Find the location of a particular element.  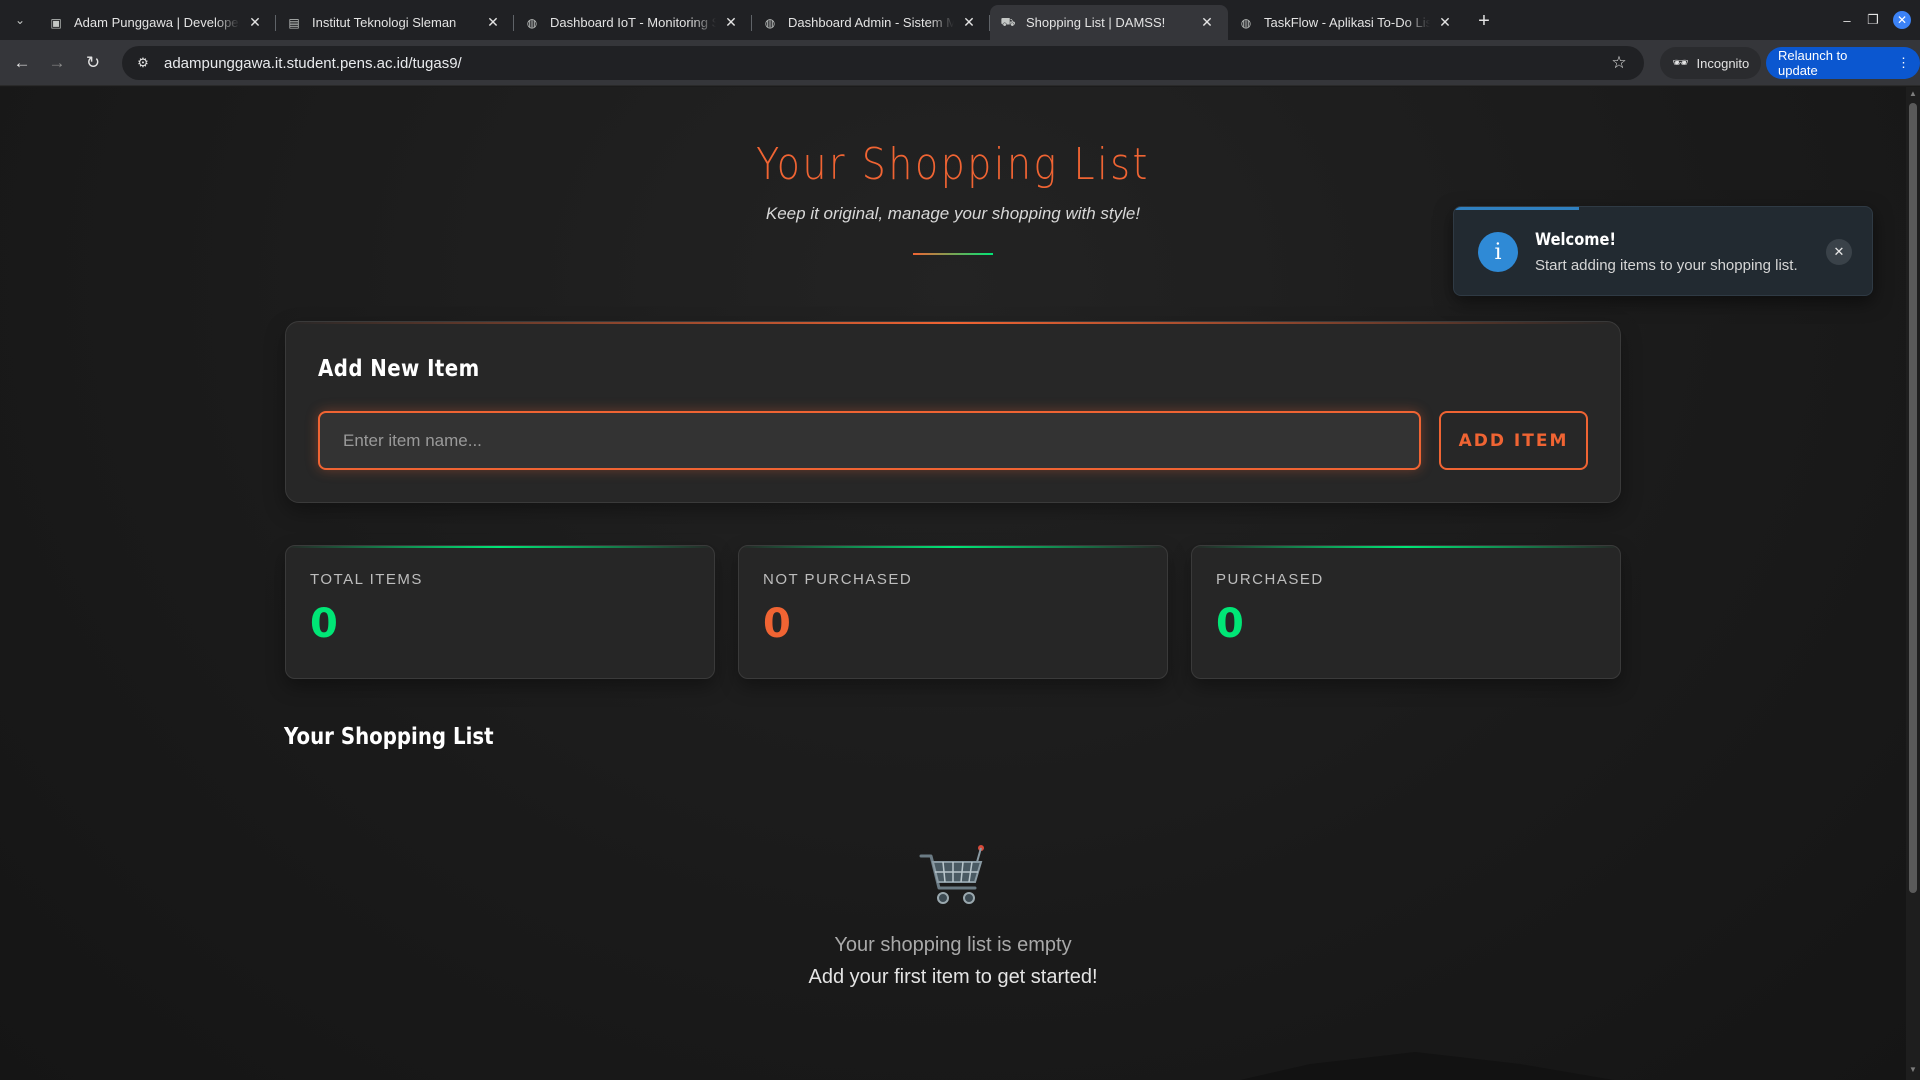

tab-title: Dashboard Admin - Sistem M is located at coordinates (871, 22).